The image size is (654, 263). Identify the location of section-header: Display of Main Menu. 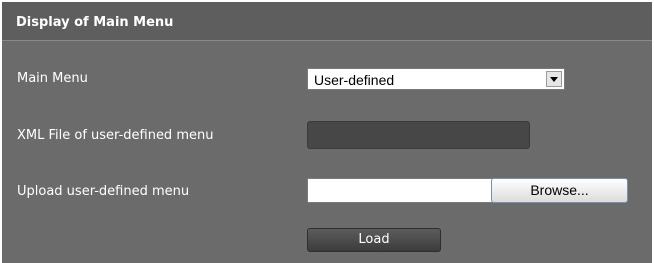
(327, 21).